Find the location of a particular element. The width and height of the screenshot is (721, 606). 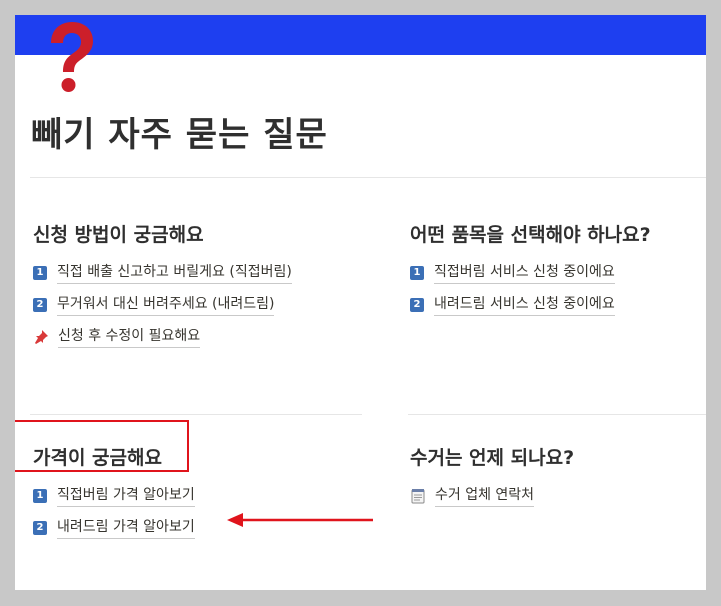

list-item: 신청 후 수정이 필요해요 is located at coordinates (162, 337).